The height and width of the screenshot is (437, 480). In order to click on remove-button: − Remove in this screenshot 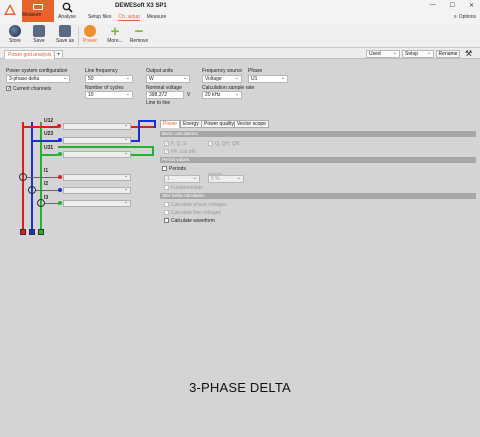, I will do `click(139, 33)`.